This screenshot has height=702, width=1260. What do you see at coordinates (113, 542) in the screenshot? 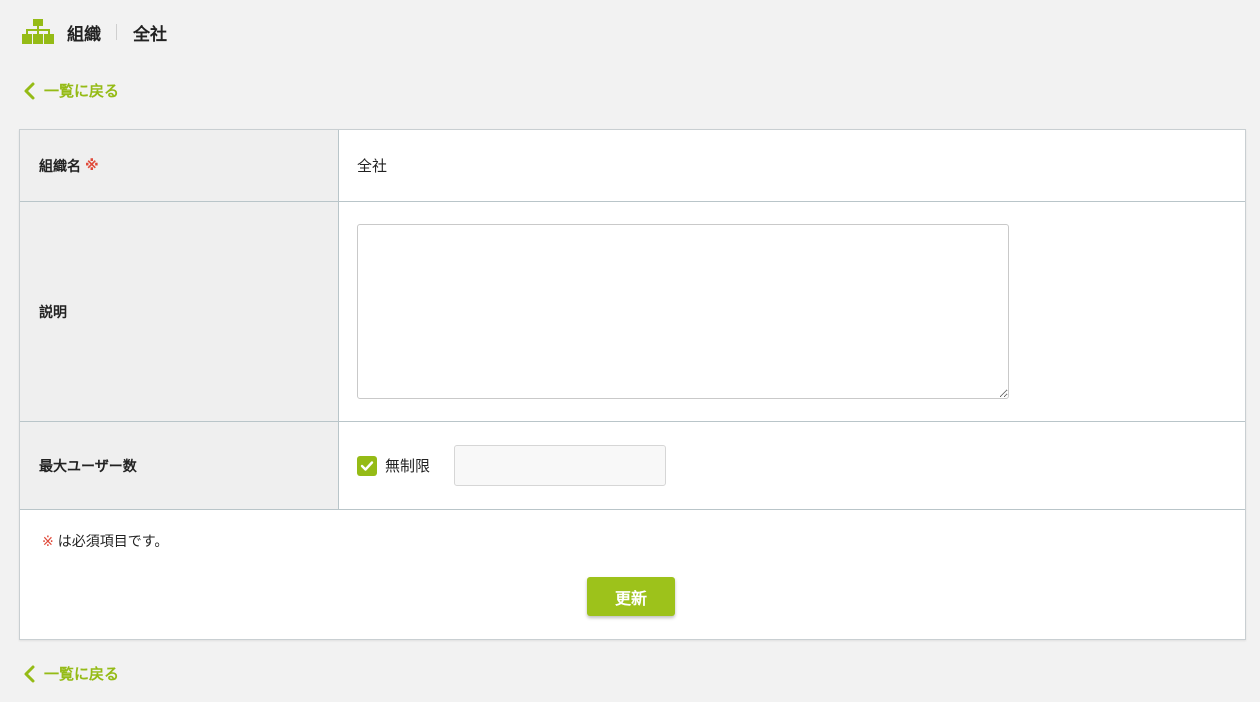
I see `required-note-text: は必須項目です。` at bounding box center [113, 542].